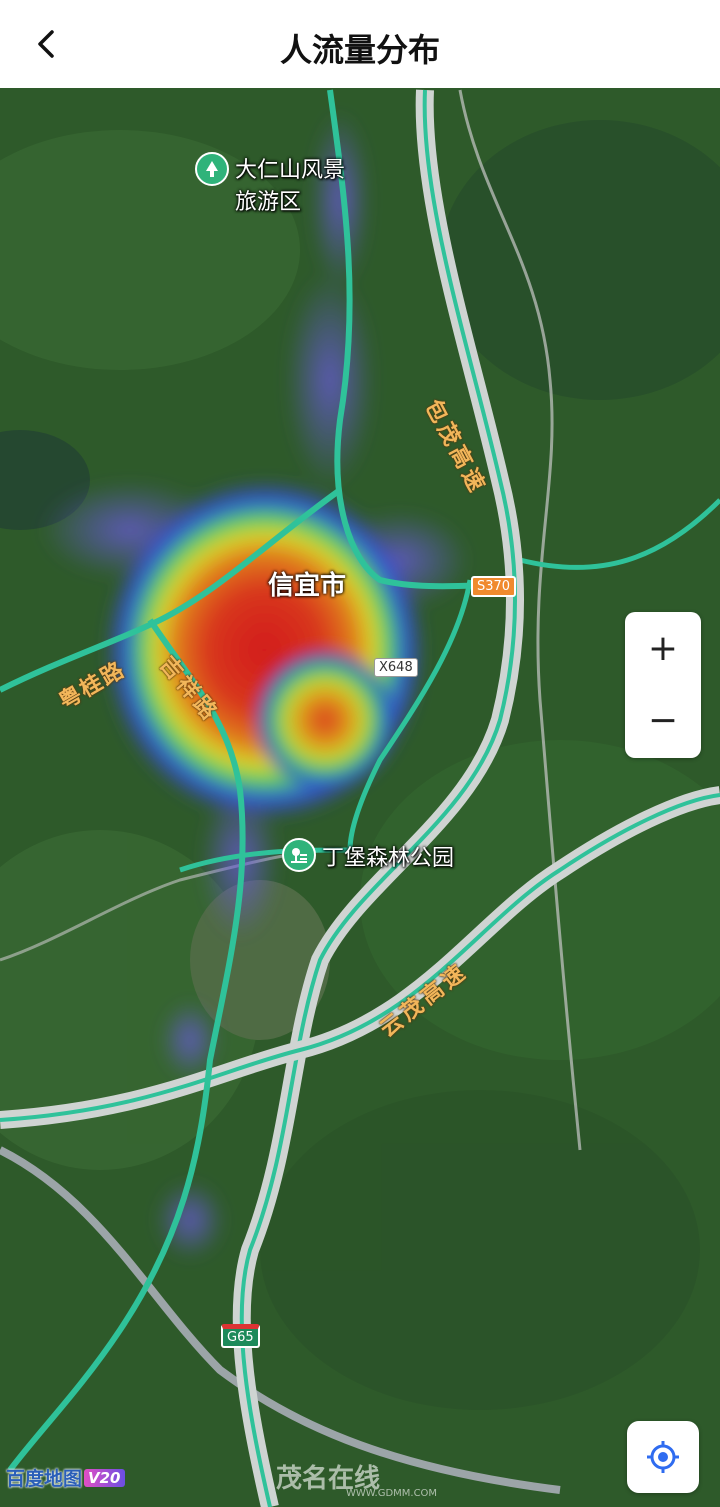 This screenshot has height=1507, width=720. What do you see at coordinates (396, 667) in the screenshot?
I see `road-shield-x648: X648` at bounding box center [396, 667].